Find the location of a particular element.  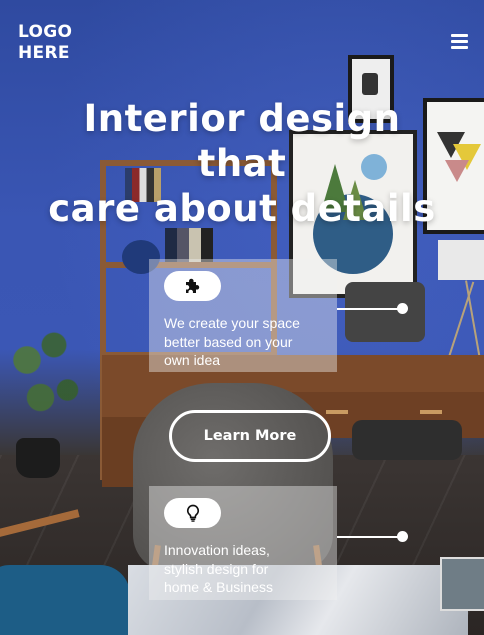

lightbulb-icon is located at coordinates (192, 513).